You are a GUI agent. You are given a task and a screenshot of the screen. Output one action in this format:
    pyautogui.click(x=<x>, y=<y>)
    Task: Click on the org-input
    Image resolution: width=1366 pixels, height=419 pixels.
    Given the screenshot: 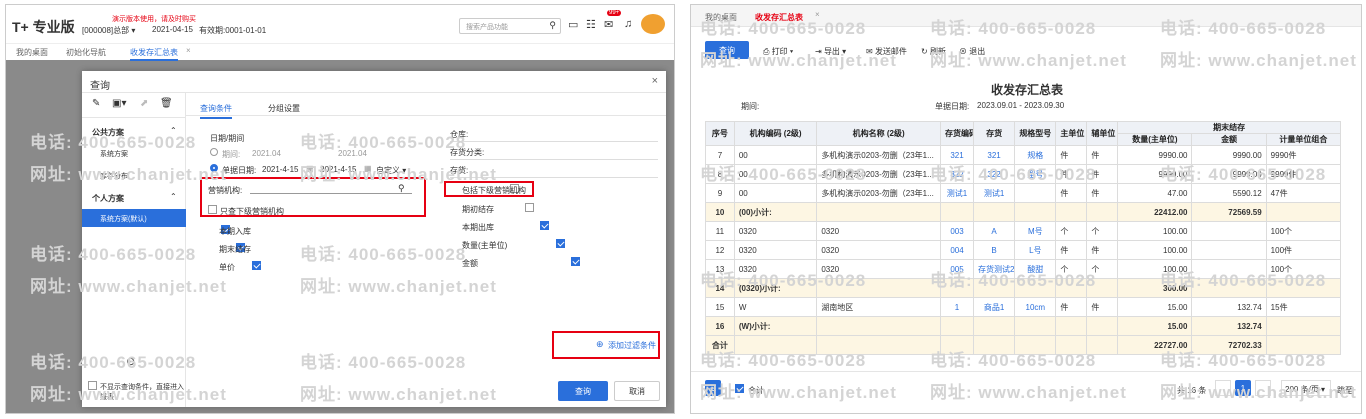 What is the action you would take?
    pyautogui.click(x=331, y=193)
    